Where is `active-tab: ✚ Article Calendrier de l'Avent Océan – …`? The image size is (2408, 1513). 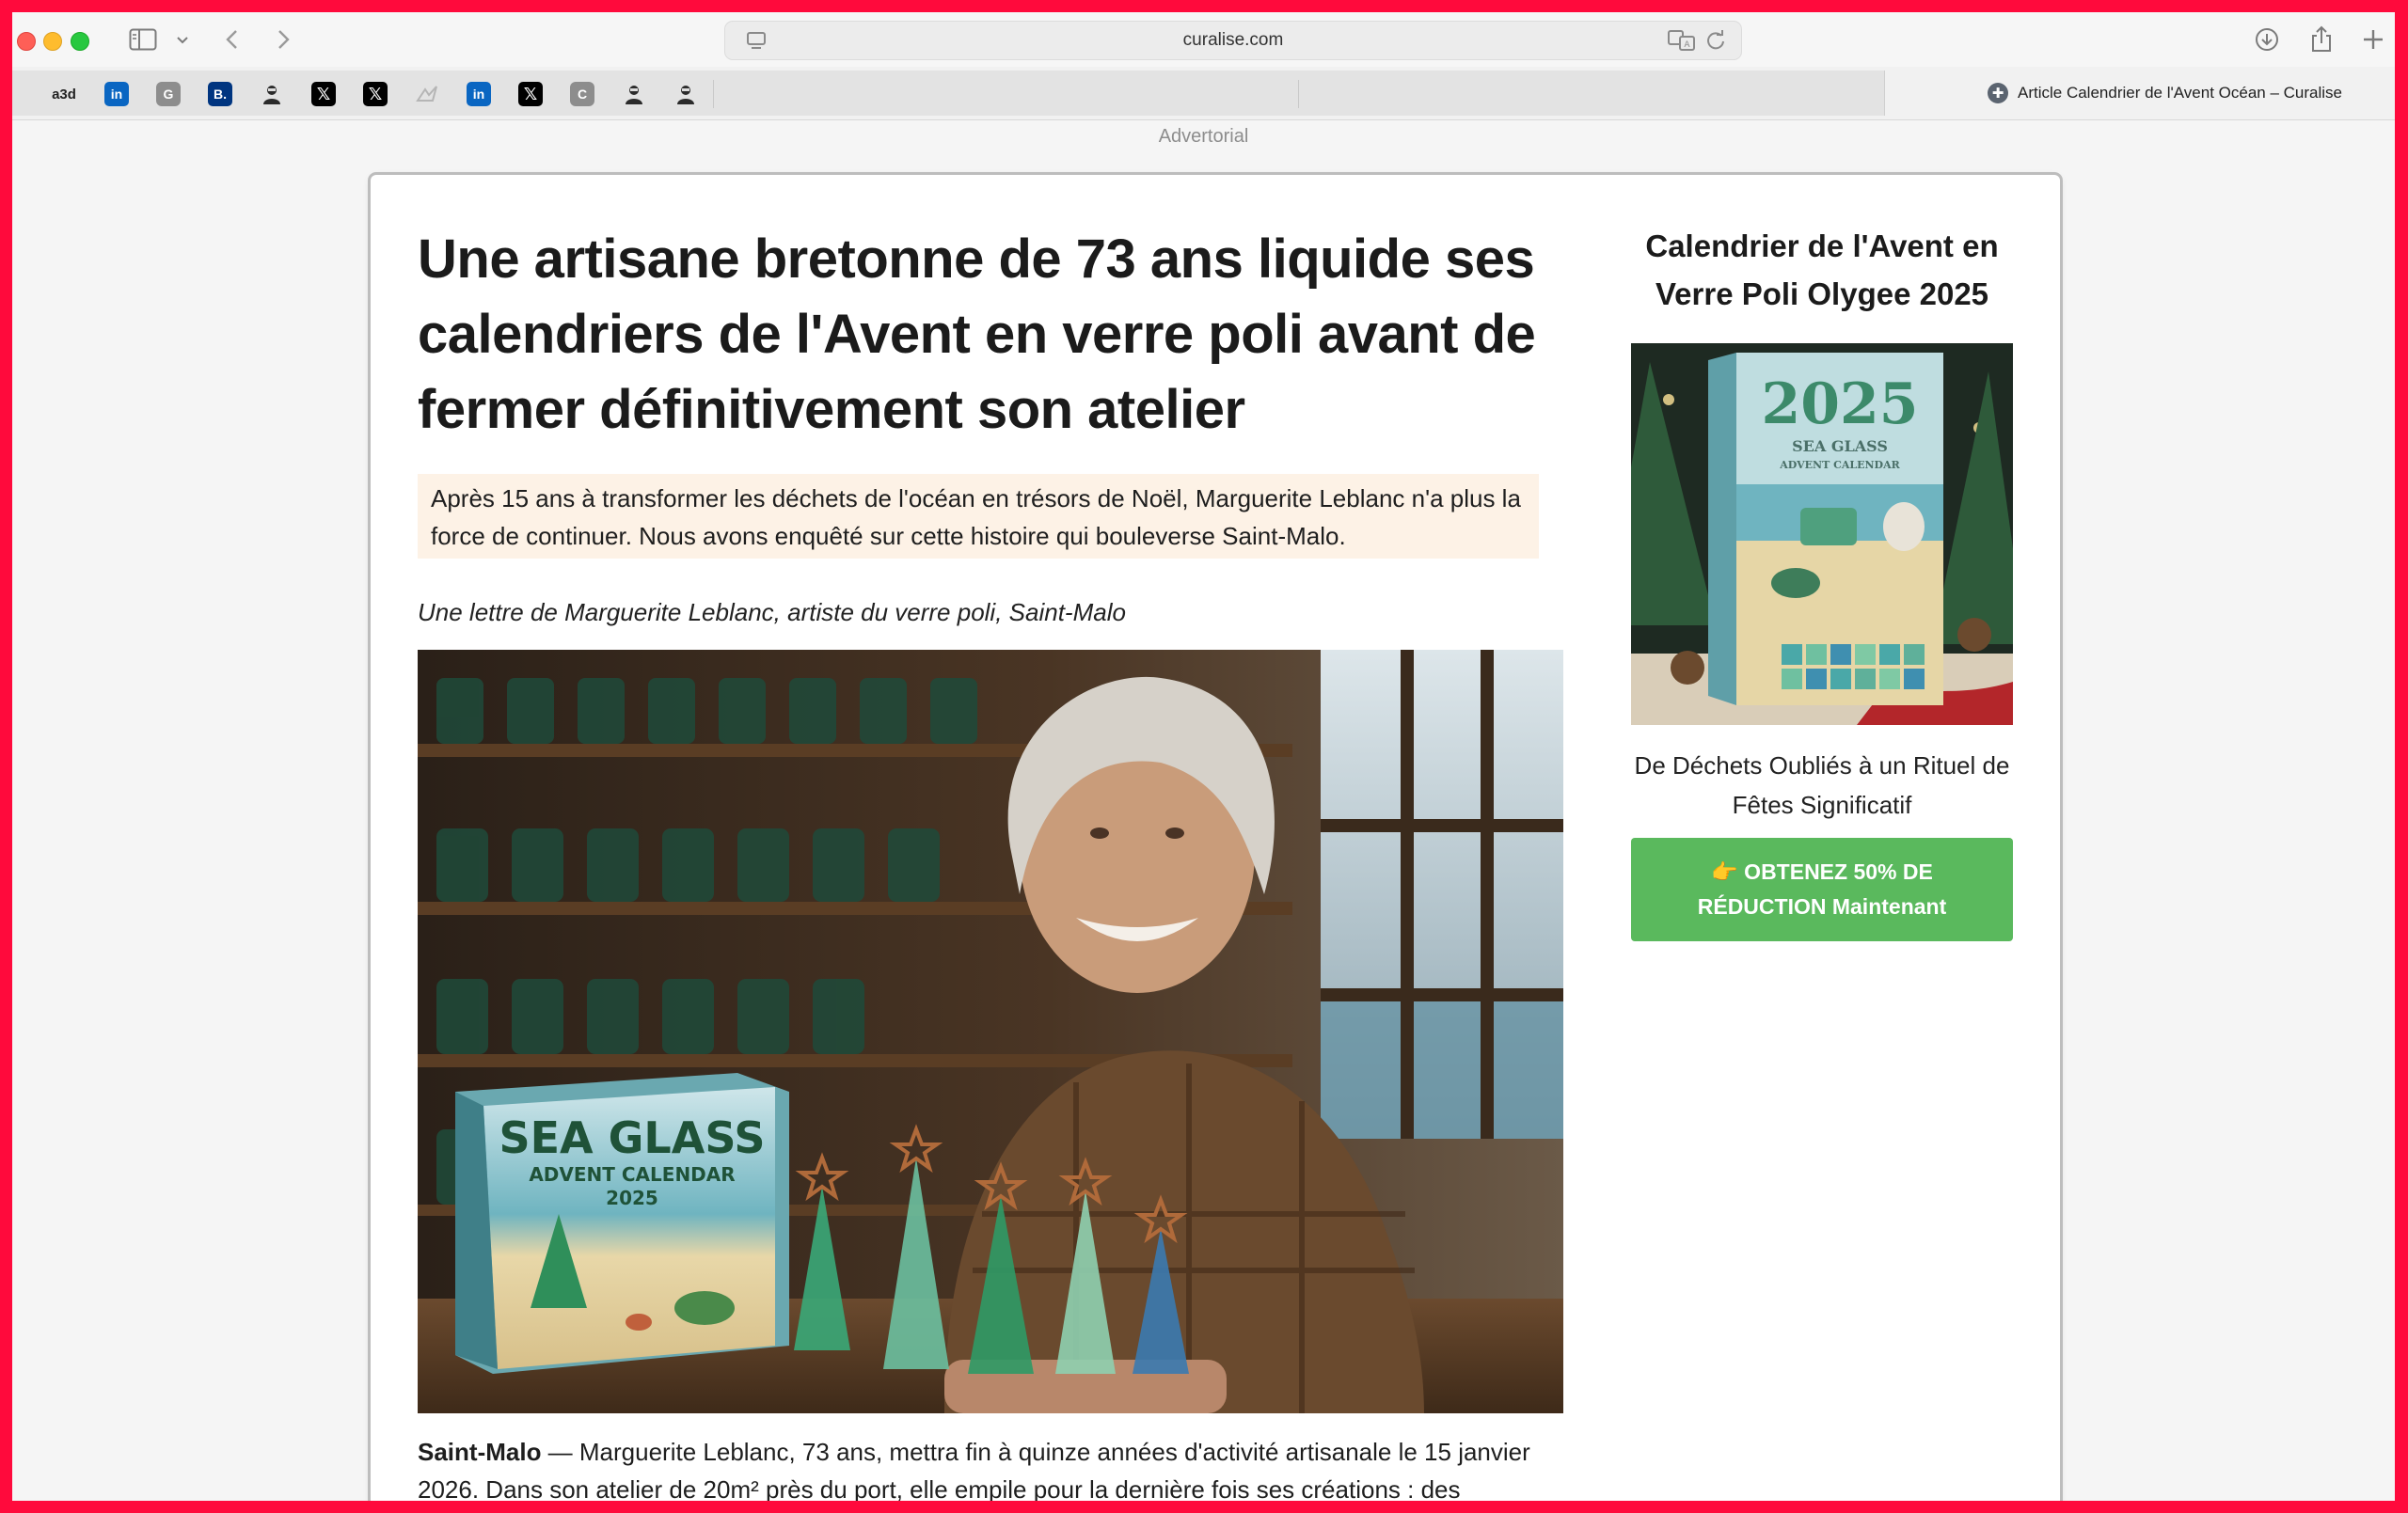
active-tab: ✚ Article Calendrier de l'Avent Océan – … is located at coordinates (2165, 93).